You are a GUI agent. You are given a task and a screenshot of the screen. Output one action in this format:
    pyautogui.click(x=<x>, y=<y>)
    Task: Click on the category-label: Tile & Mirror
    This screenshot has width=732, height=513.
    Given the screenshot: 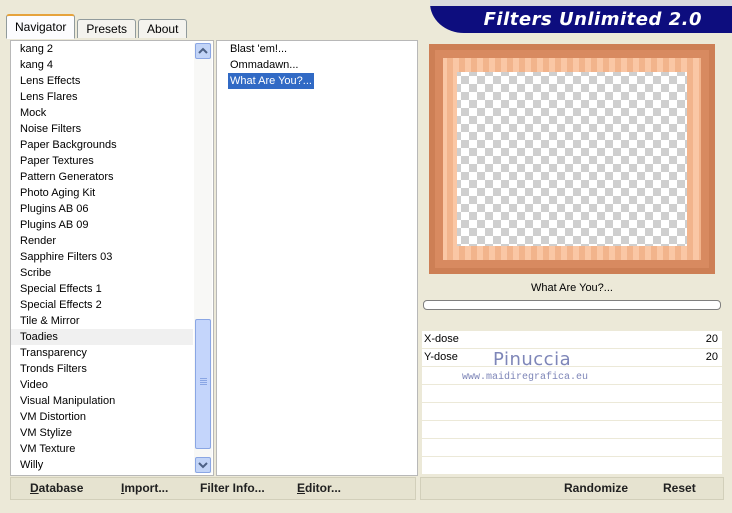 What is the action you would take?
    pyautogui.click(x=50, y=321)
    